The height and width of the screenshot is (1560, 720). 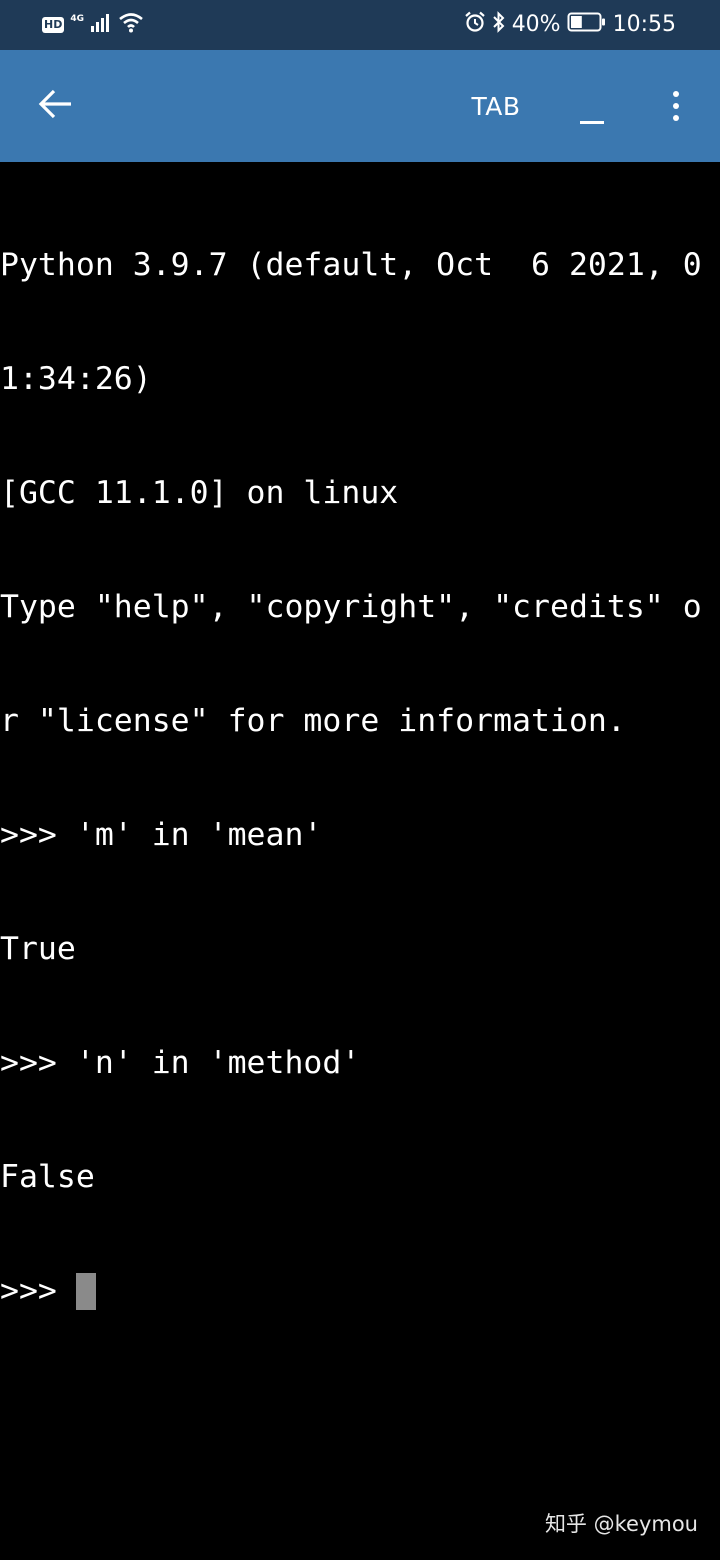 I want to click on terminal-line: Python 3.9.7 (default, Oct 6 2021, 0, so click(x=351, y=265).